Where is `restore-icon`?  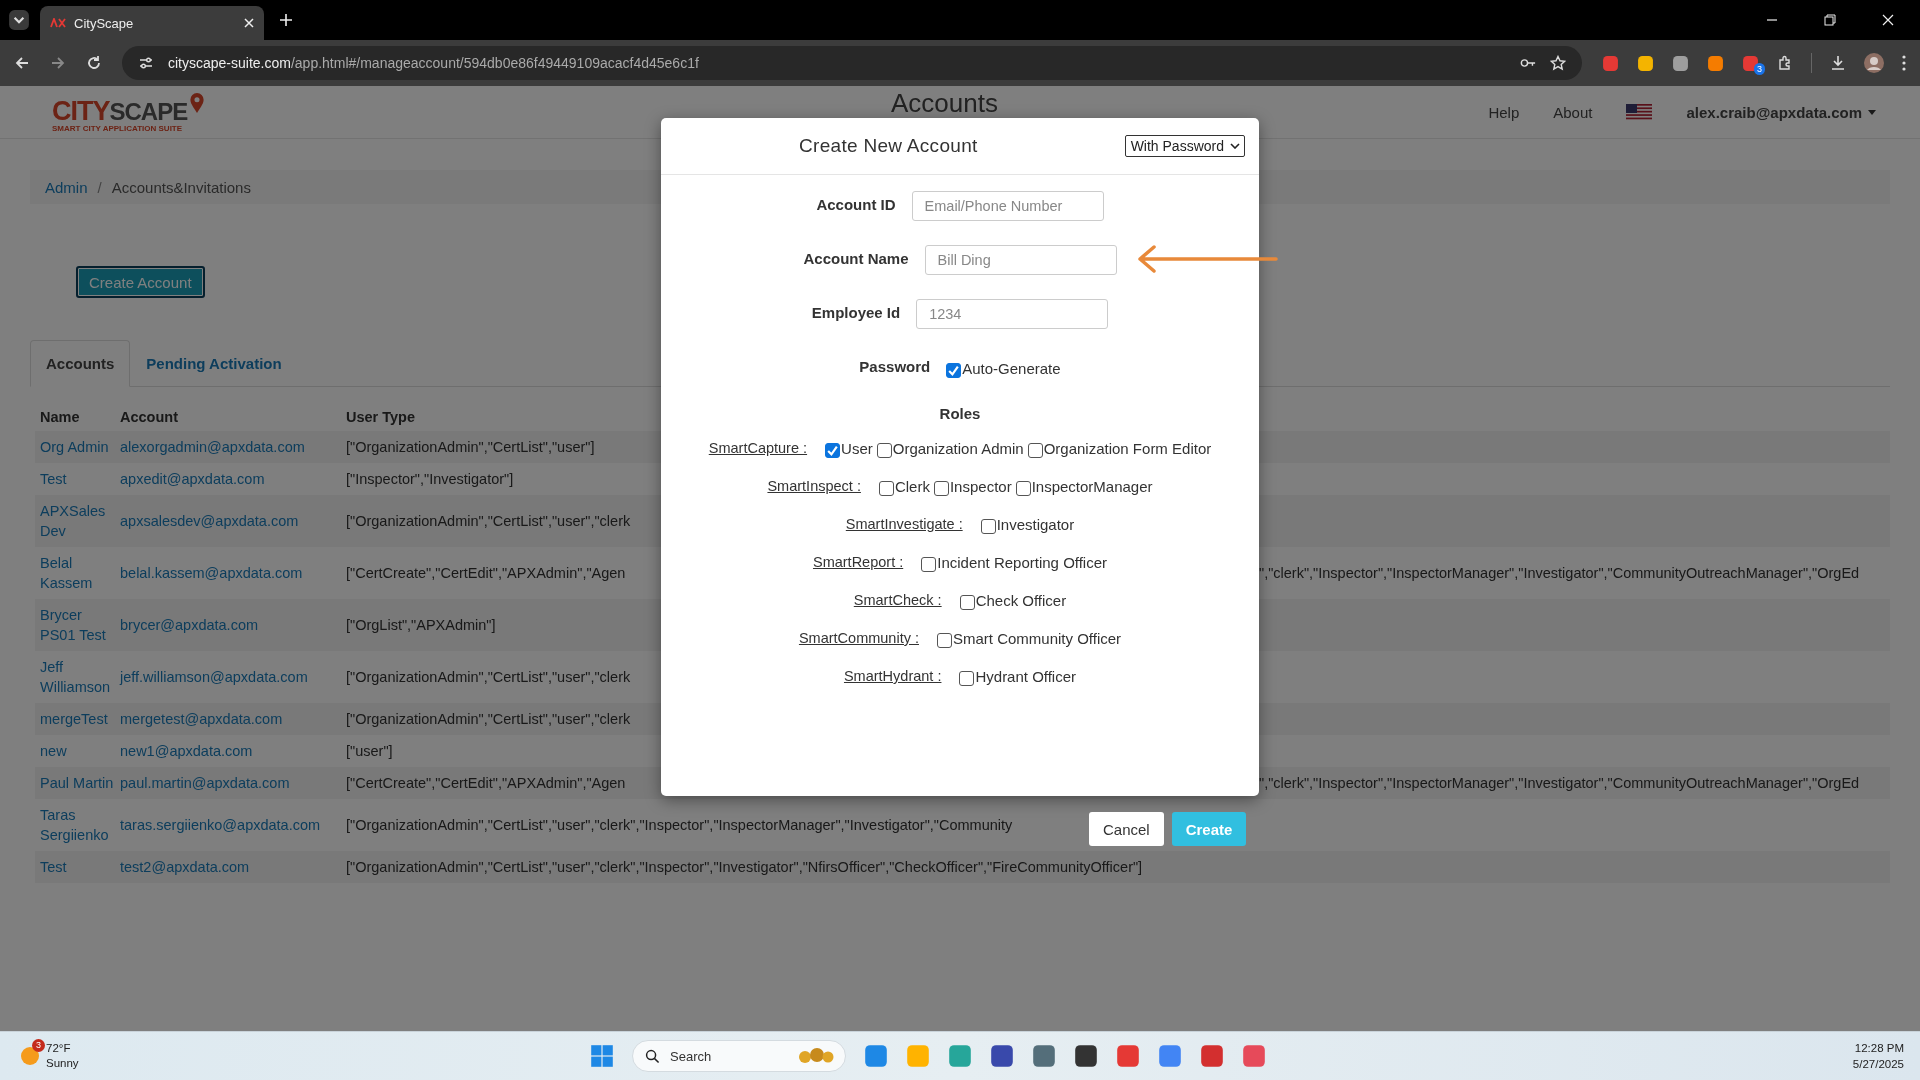 restore-icon is located at coordinates (1830, 20).